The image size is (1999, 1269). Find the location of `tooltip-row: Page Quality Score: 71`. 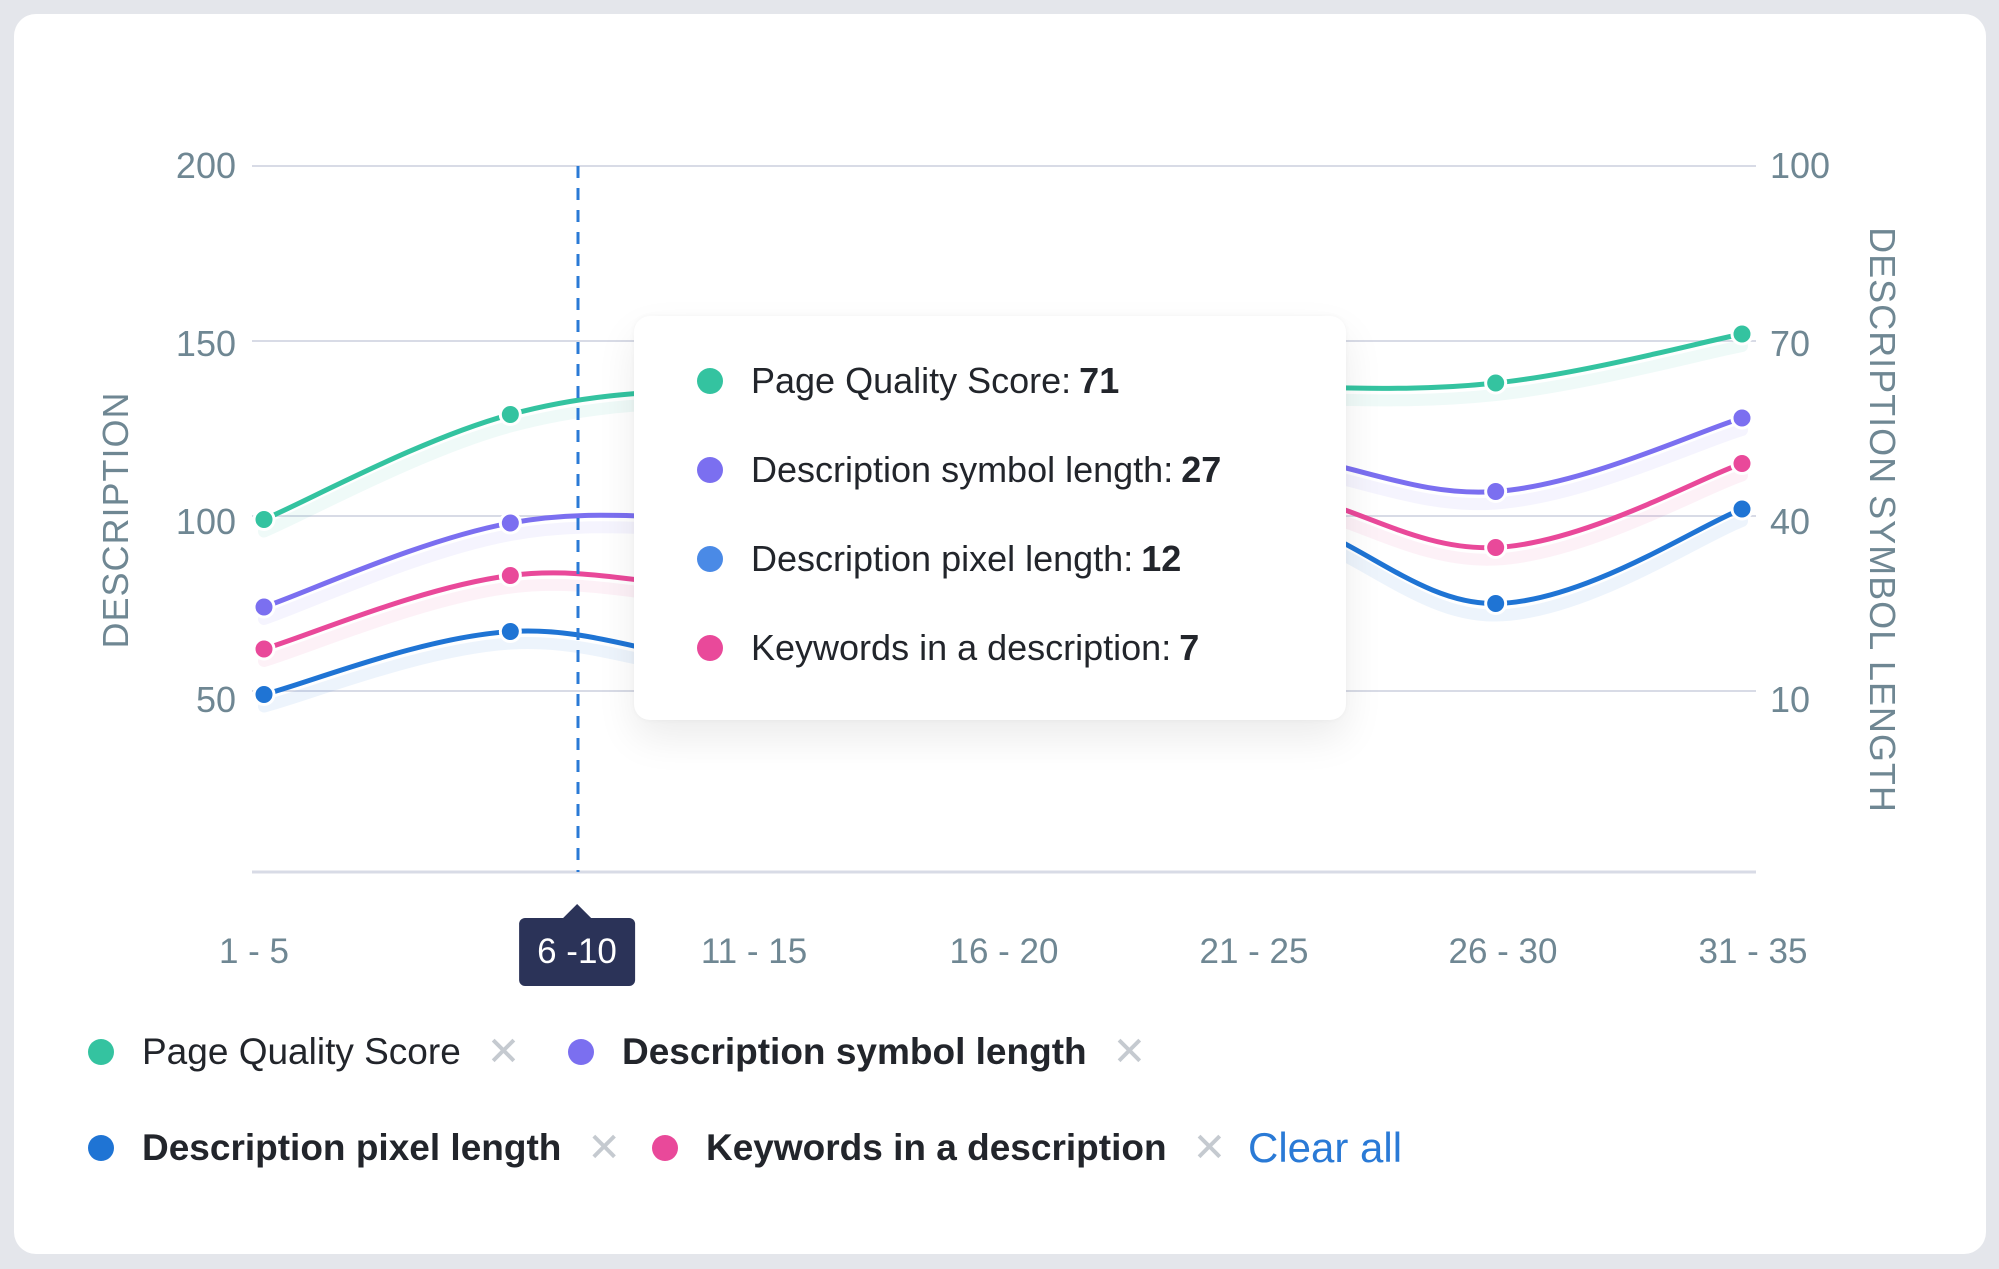

tooltip-row: Page Quality Score: 71 is located at coordinates (908, 381).